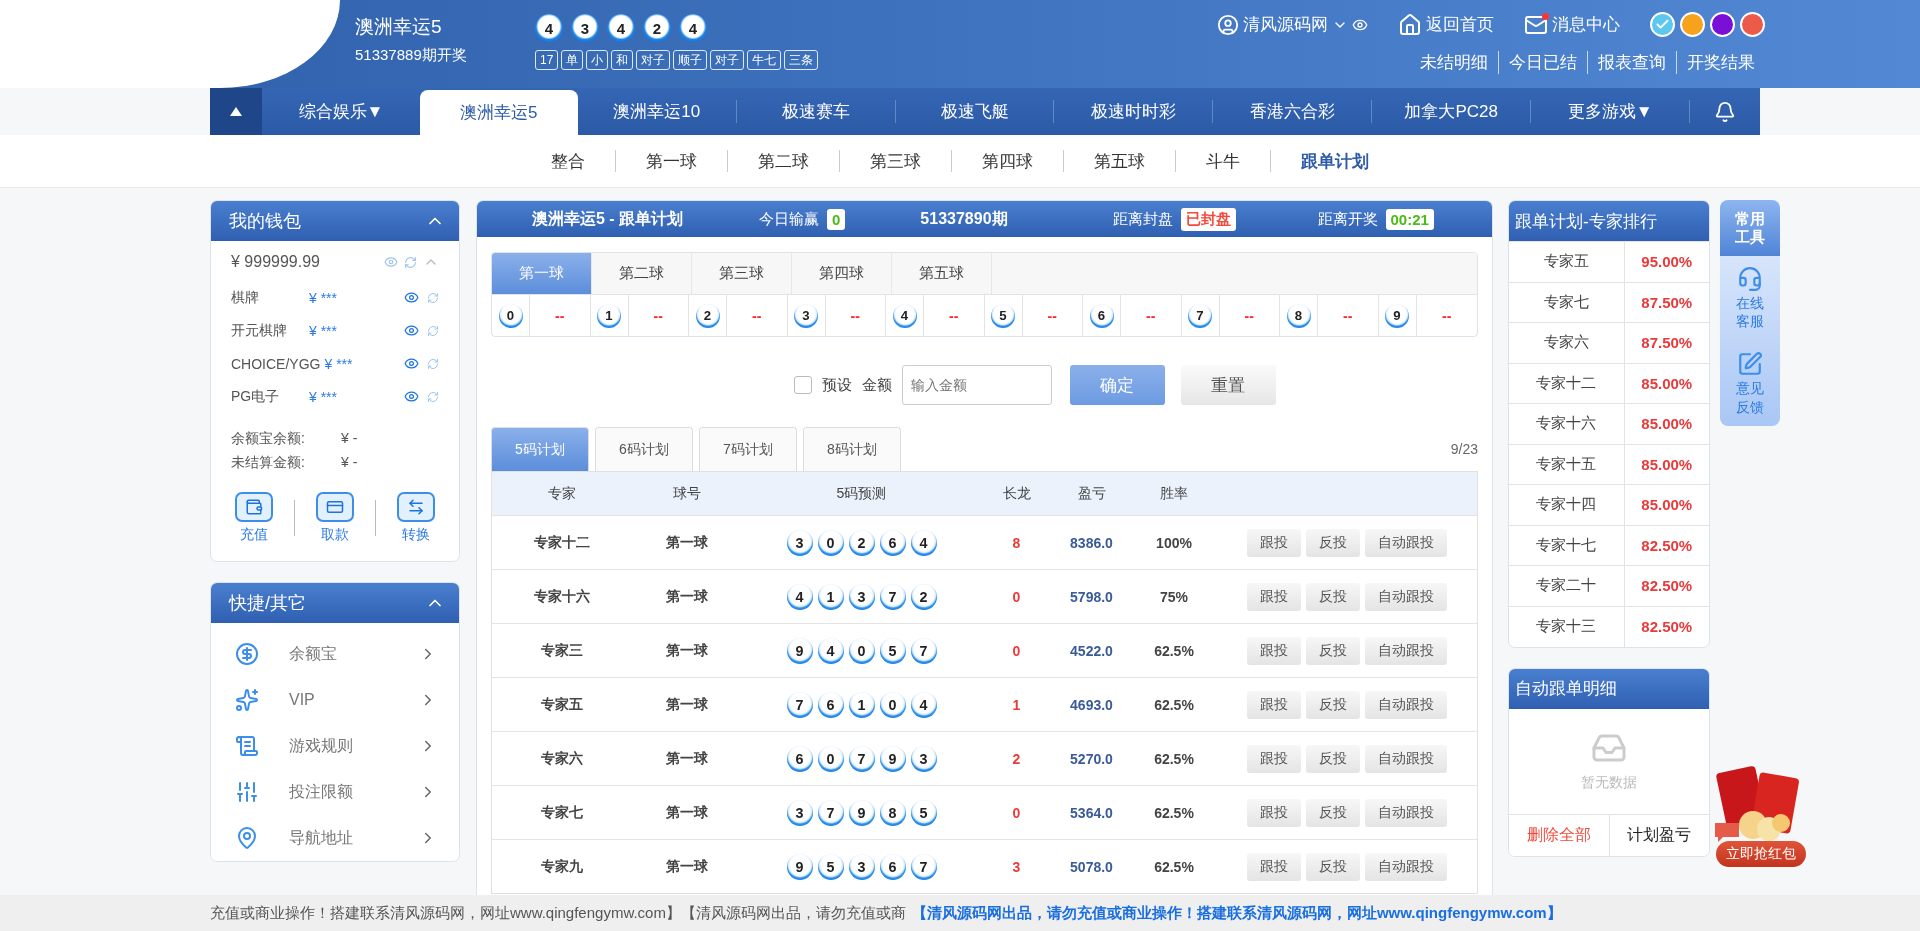 The width and height of the screenshot is (1920, 931). What do you see at coordinates (335, 654) in the screenshot?
I see `shortcut-item: 余额宝` at bounding box center [335, 654].